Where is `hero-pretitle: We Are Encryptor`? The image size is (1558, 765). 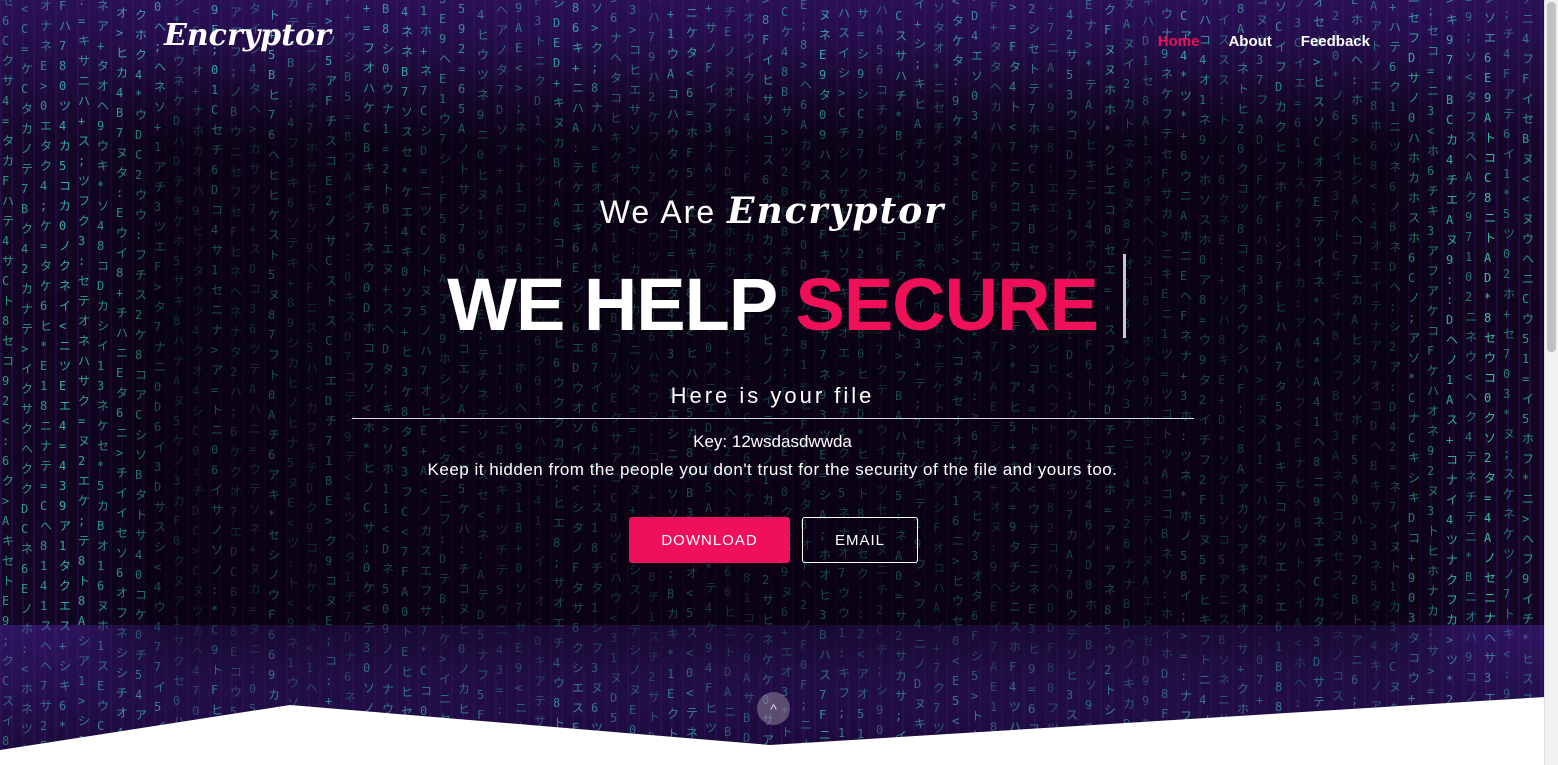
hero-pretitle: We Are Encryptor is located at coordinates (772, 211).